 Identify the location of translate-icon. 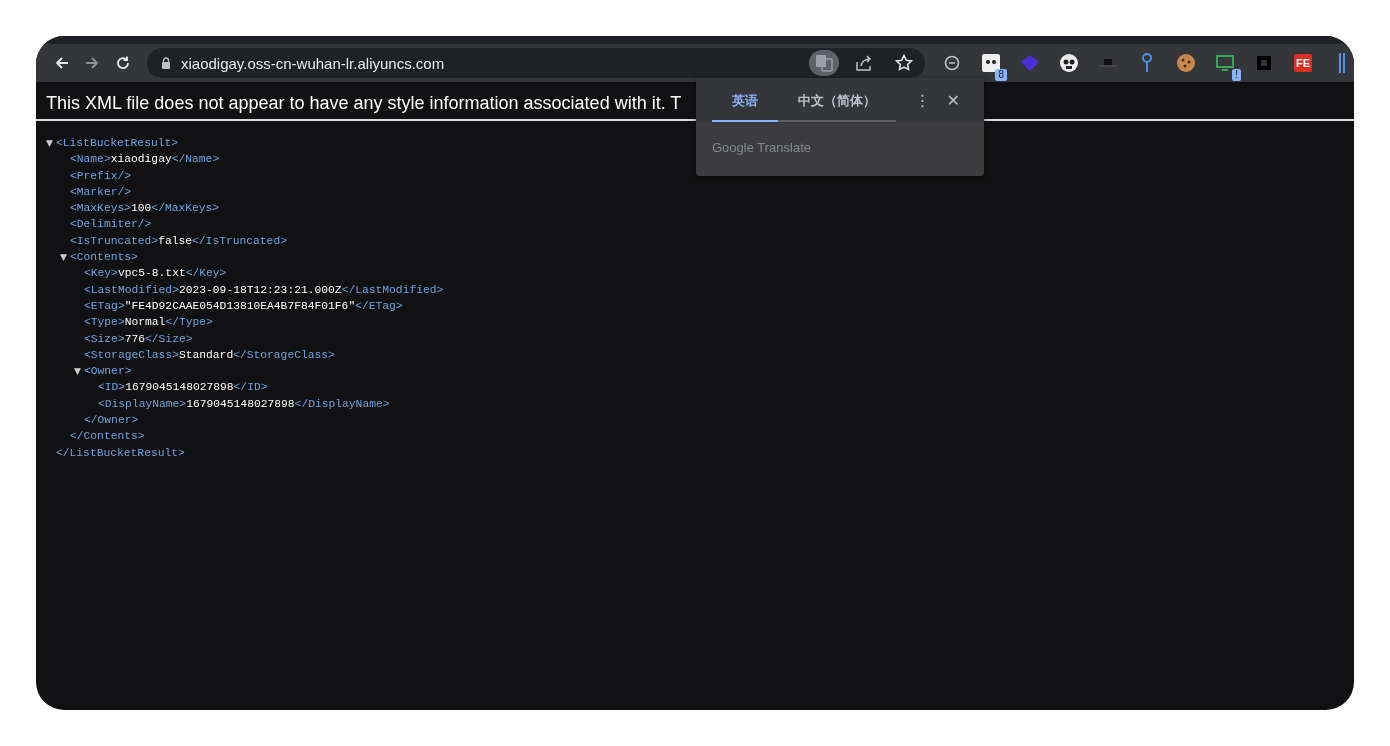
(824, 63).